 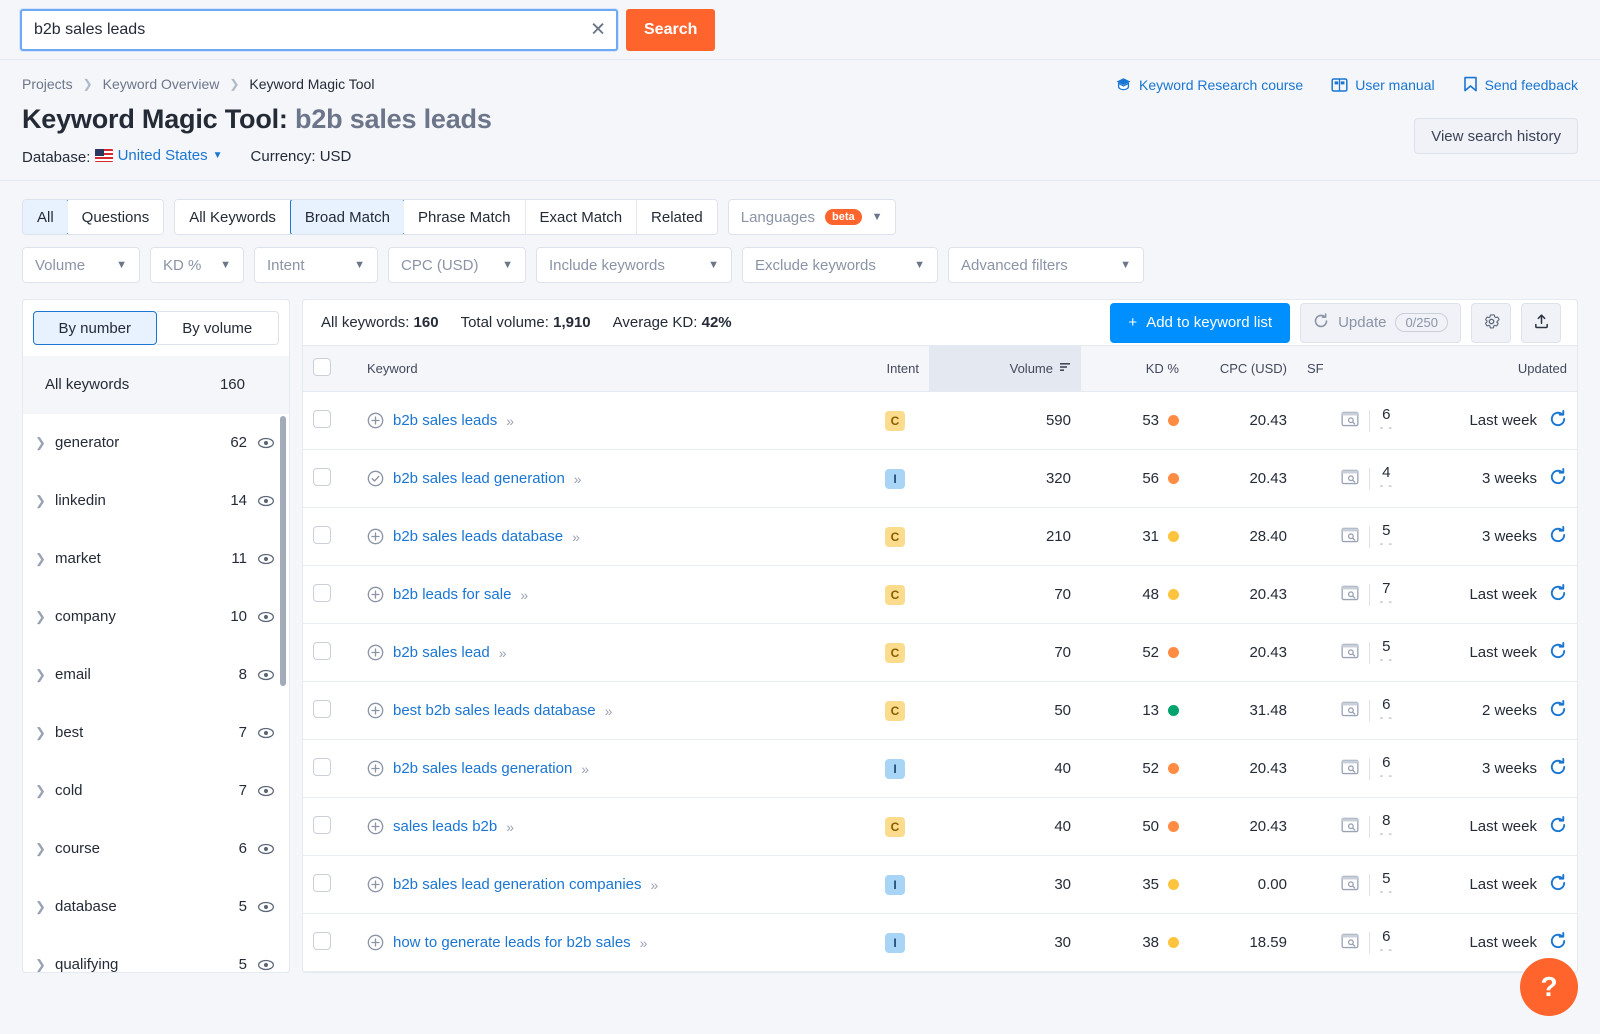 I want to click on sidebar-scrollbar, so click(x=283, y=551).